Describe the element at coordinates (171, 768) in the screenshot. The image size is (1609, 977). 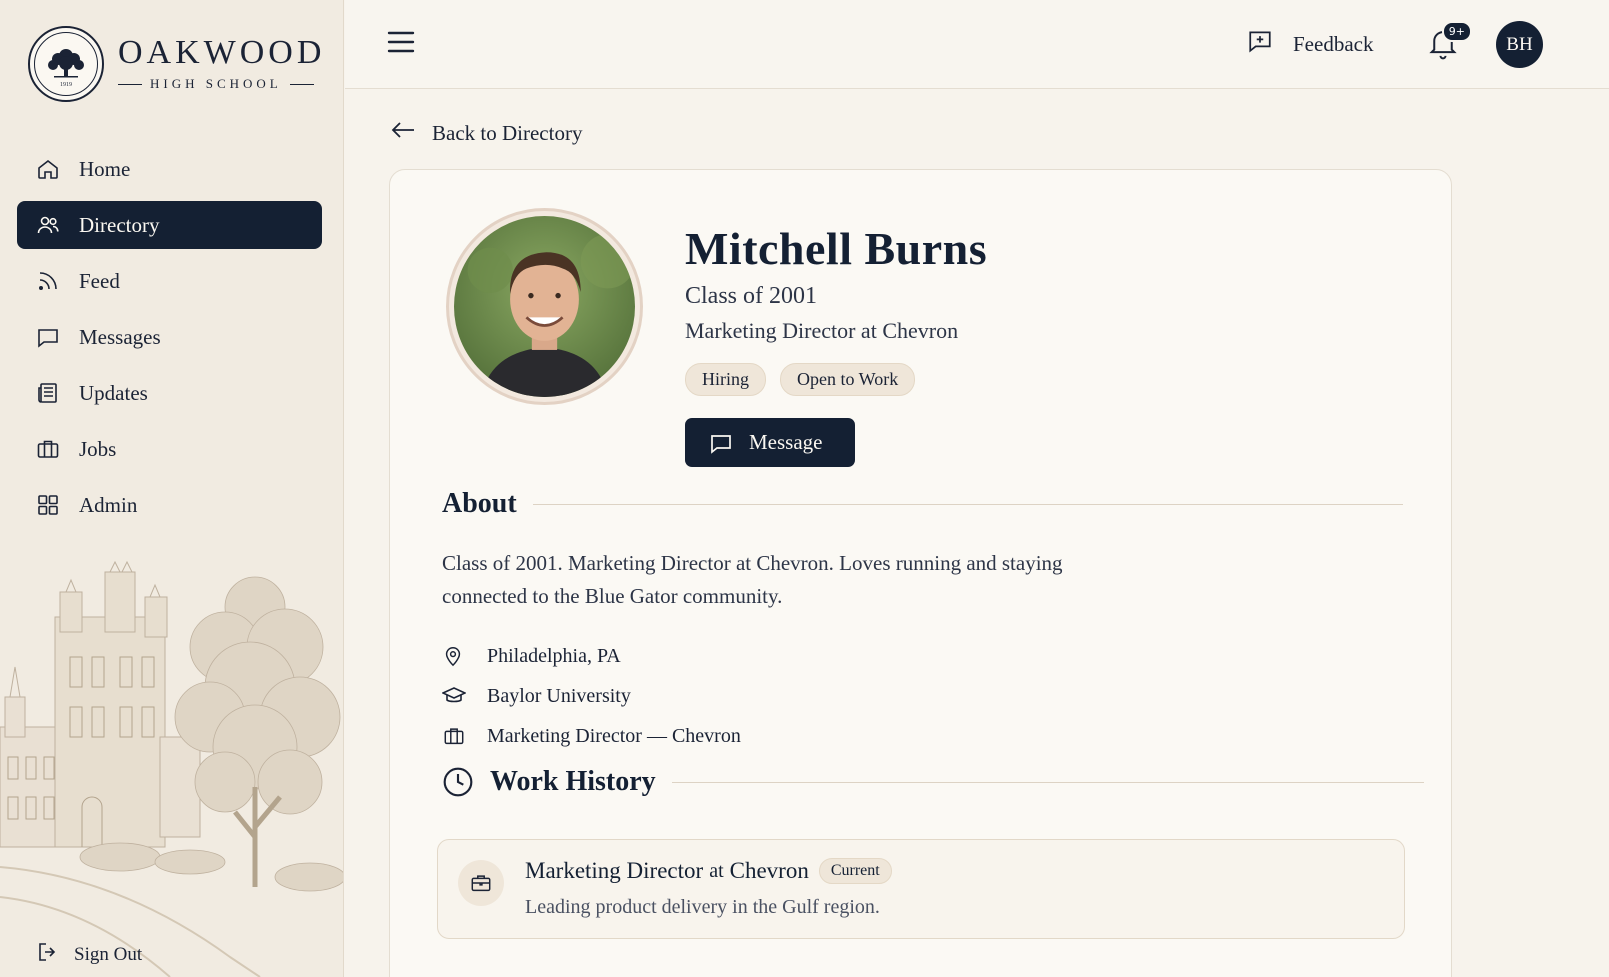
I see `school-sketch-illustration` at that location.